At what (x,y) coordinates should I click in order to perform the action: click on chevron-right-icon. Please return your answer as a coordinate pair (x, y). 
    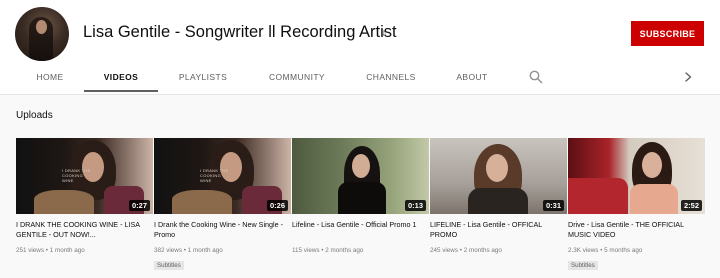
    Looking at the image, I should click on (688, 77).